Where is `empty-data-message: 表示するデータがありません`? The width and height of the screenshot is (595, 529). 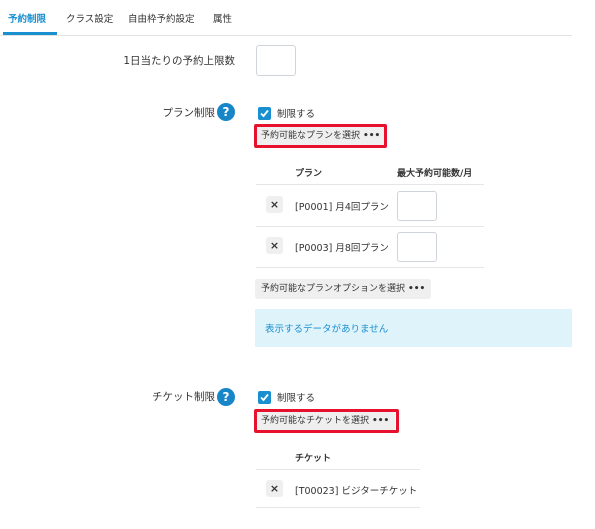 empty-data-message: 表示するデータがありません is located at coordinates (327, 329).